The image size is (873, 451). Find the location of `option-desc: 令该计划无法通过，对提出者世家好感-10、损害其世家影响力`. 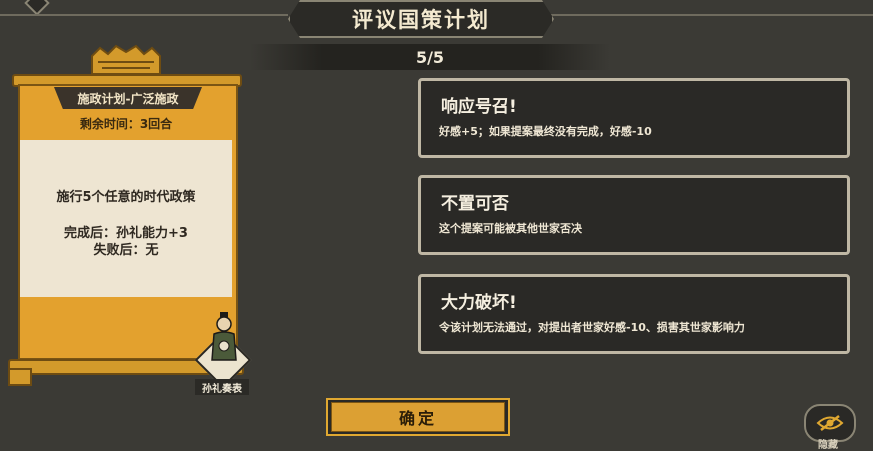

option-desc: 令该计划无法通过，对提出者世家好感-10、损害其世家影响力 is located at coordinates (592, 327).